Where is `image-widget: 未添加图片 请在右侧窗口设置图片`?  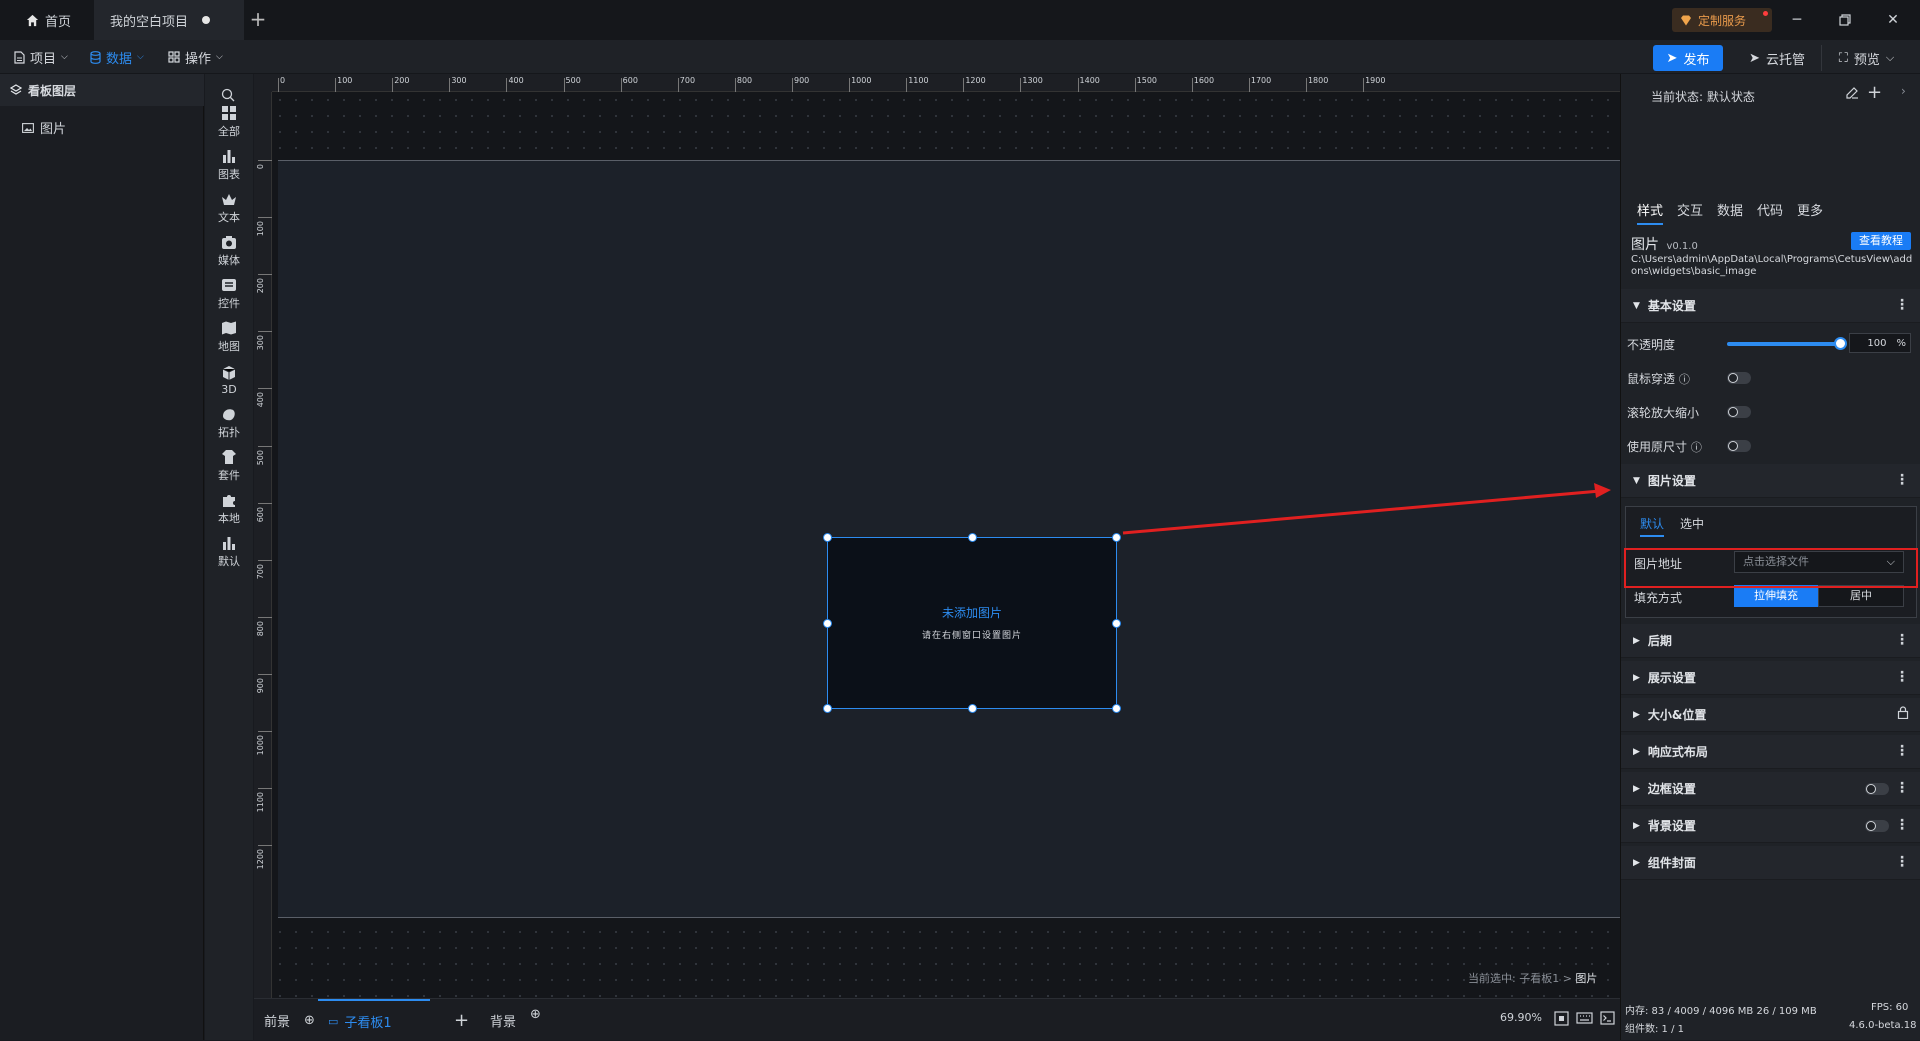
image-widget: 未添加图片 请在右侧窗口设置图片 is located at coordinates (972, 623).